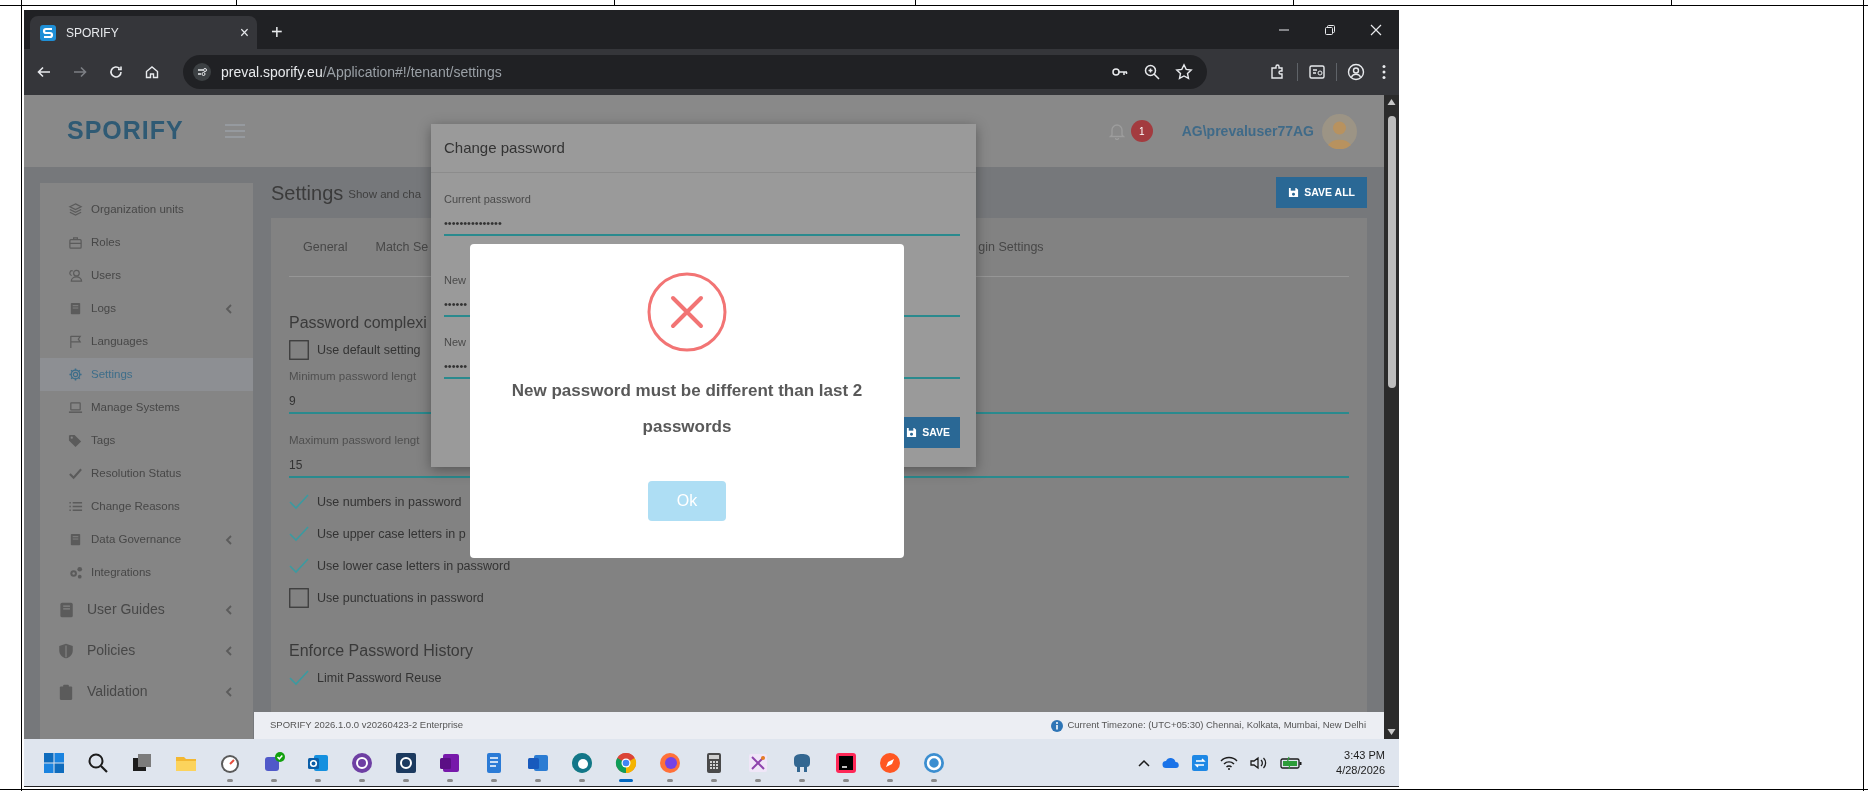 Image resolution: width=1868 pixels, height=791 pixels. What do you see at coordinates (80, 72) in the screenshot?
I see `forward-icon` at bounding box center [80, 72].